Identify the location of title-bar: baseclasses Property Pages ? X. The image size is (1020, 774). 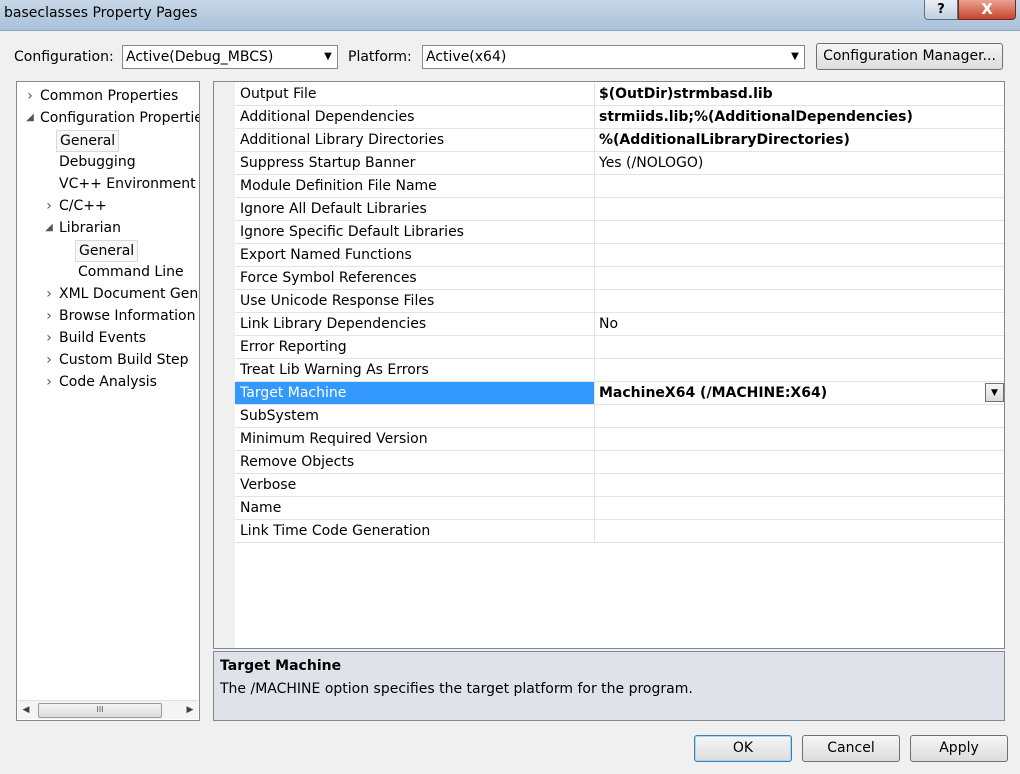
(510, 15).